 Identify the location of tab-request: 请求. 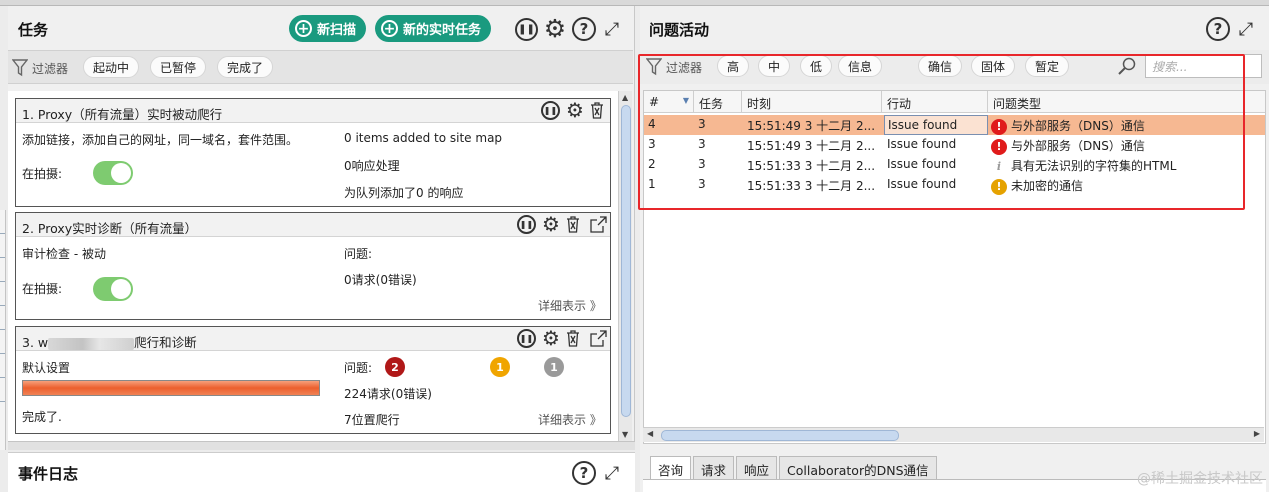
(714, 468).